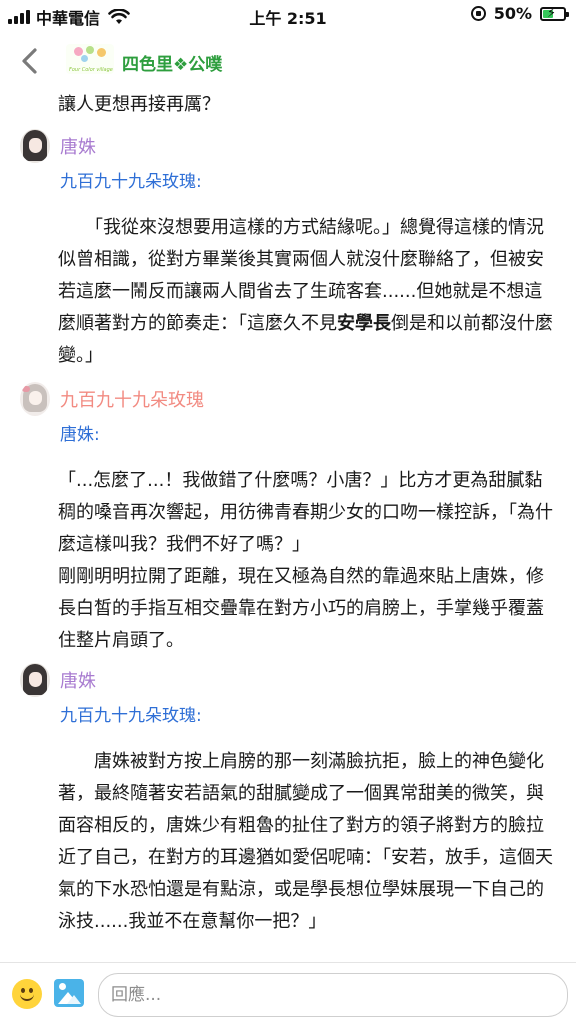 The width and height of the screenshot is (576, 1024). What do you see at coordinates (27, 994) in the screenshot?
I see `smiley-icon` at bounding box center [27, 994].